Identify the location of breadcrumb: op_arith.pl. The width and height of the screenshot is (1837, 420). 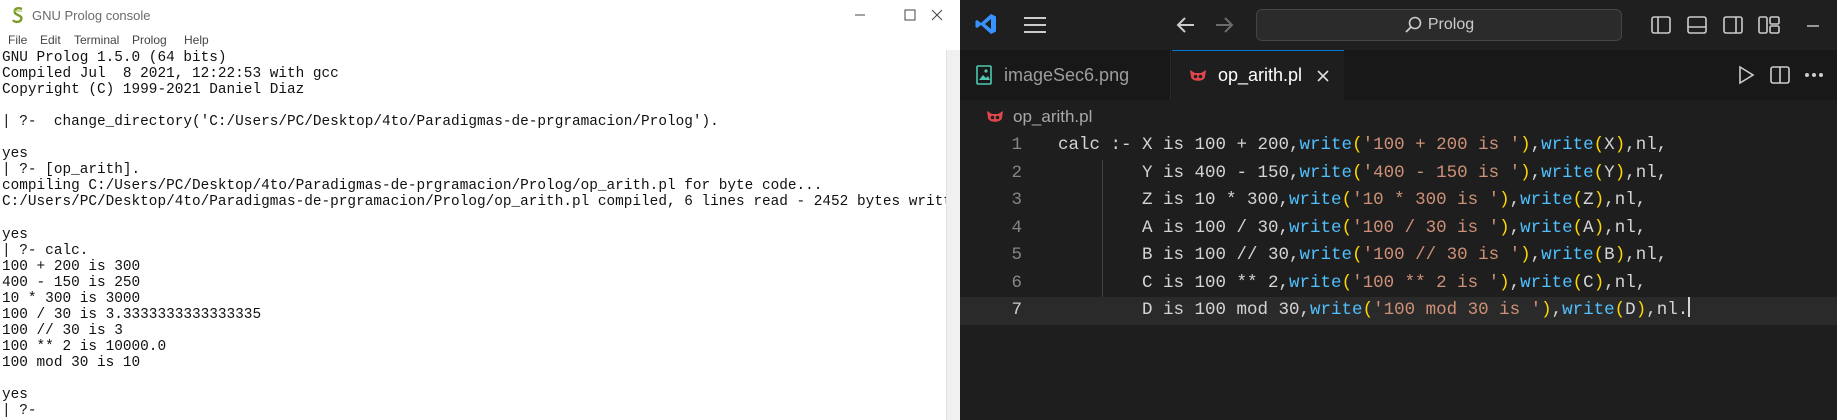
(1038, 117).